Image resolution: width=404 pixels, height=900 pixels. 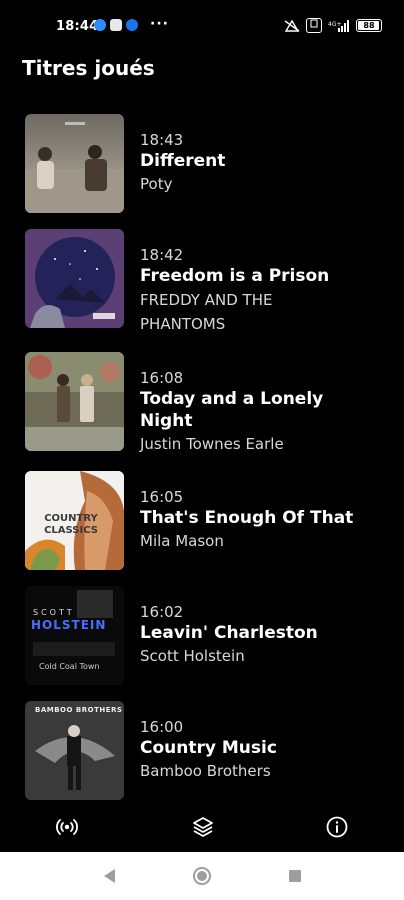 What do you see at coordinates (156, 184) in the screenshot?
I see `track-artist: Poty` at bounding box center [156, 184].